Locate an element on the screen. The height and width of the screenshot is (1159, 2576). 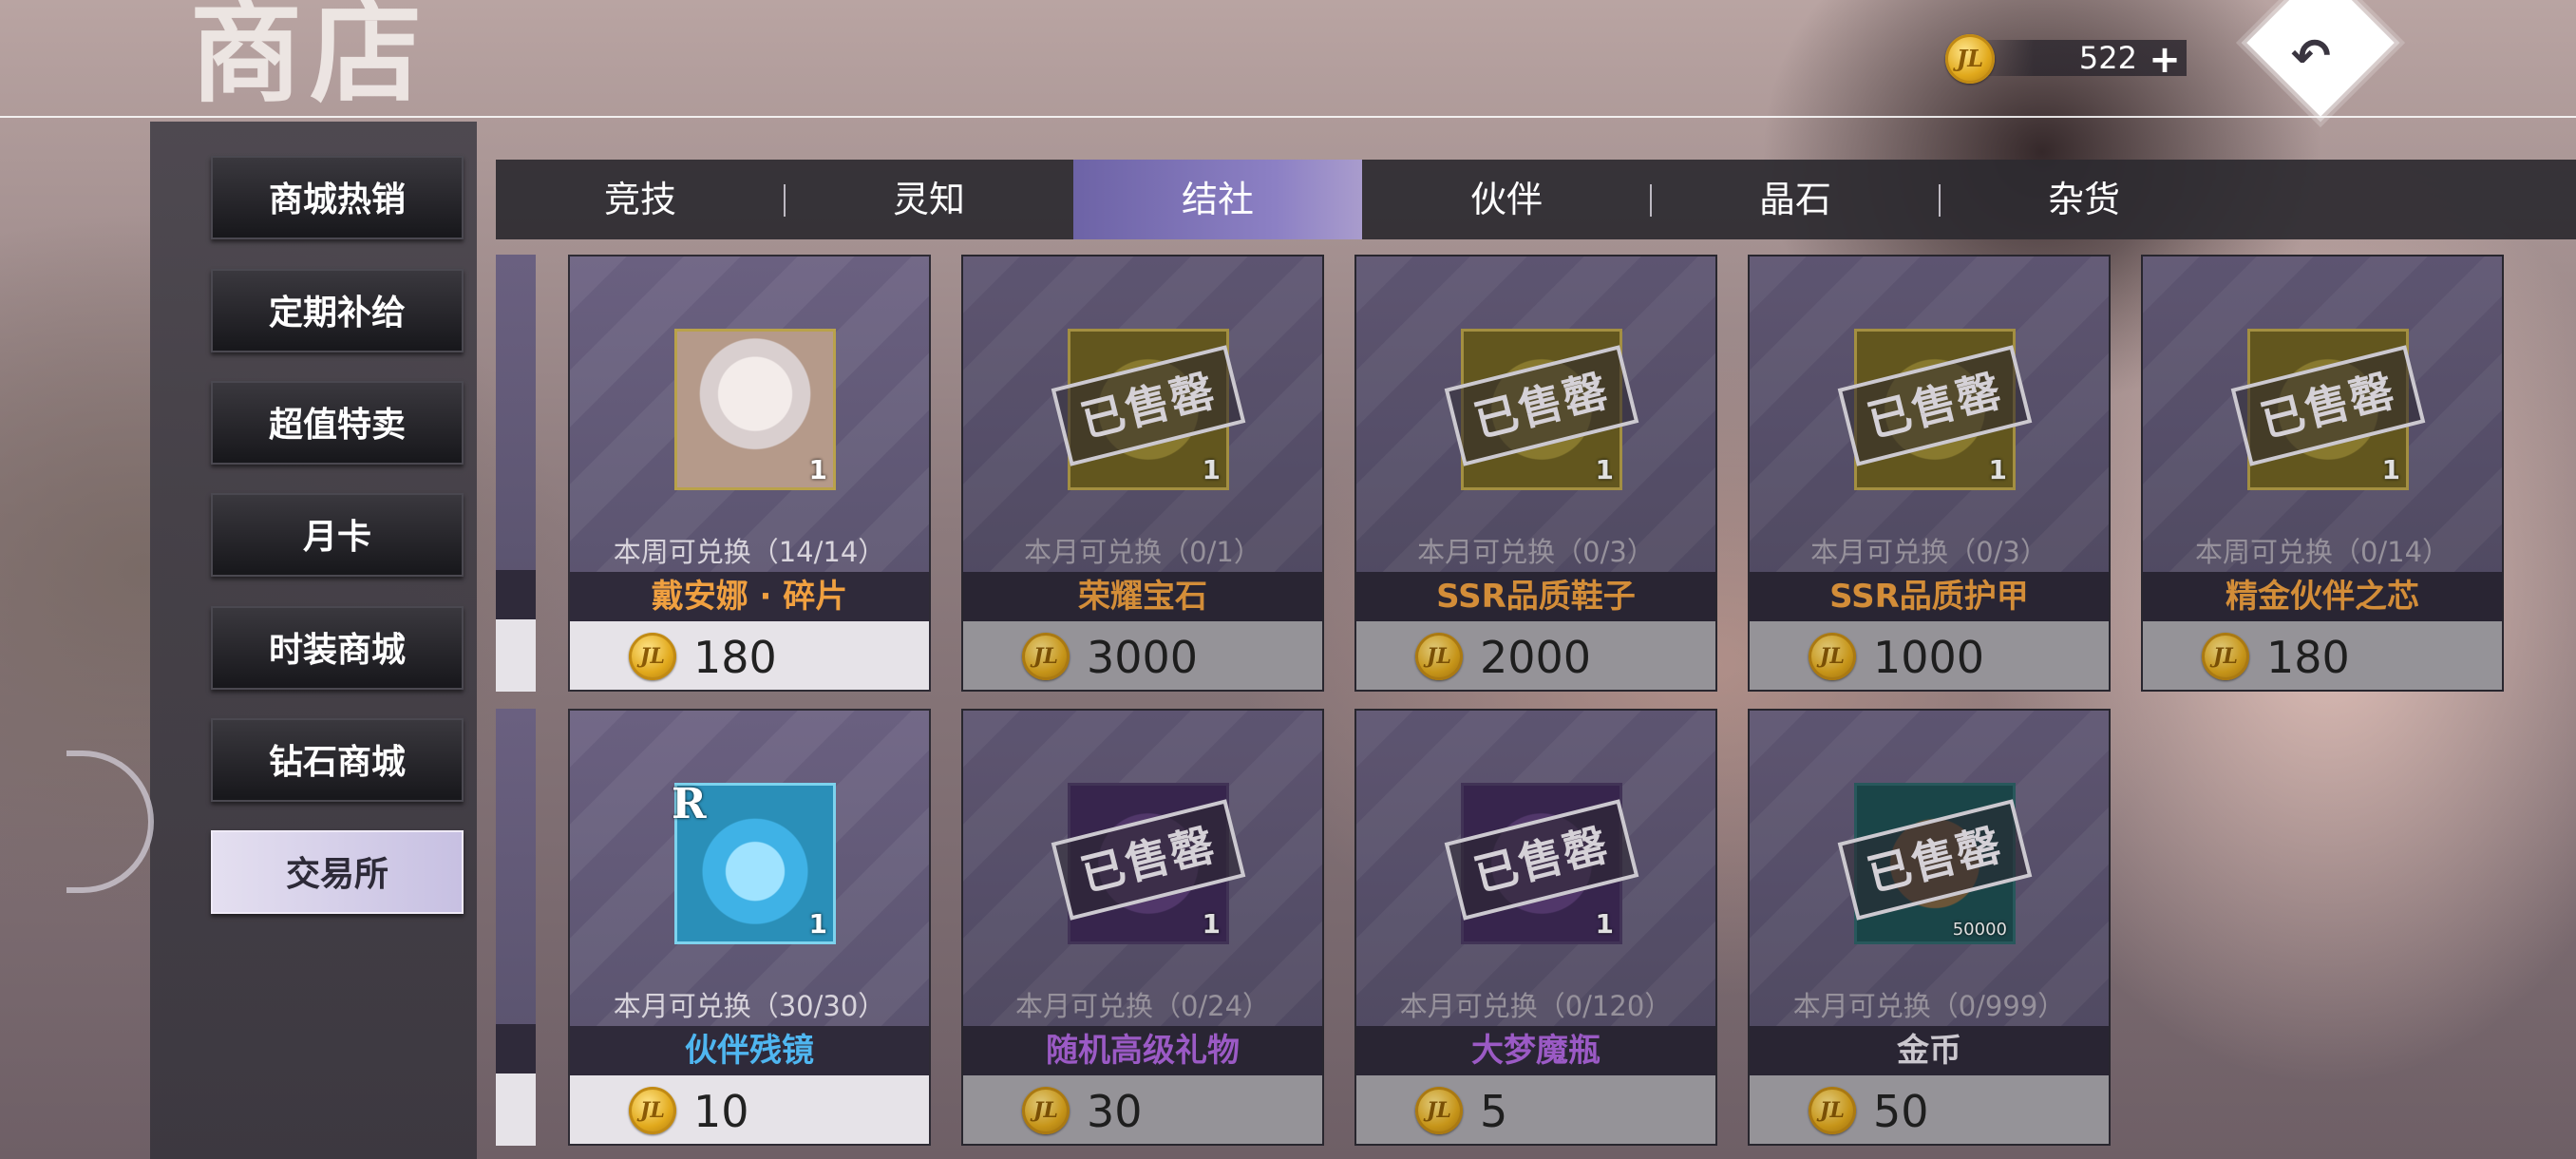
shop-item-card: 1 已售罄 本月可兑换（0/24） 随机高级礼物 JL 30 is located at coordinates (1142, 927).